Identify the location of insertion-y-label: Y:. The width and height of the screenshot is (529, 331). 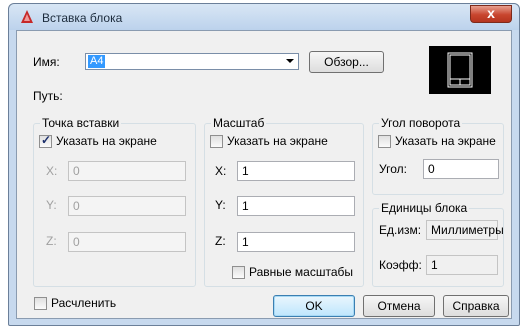
(51, 205).